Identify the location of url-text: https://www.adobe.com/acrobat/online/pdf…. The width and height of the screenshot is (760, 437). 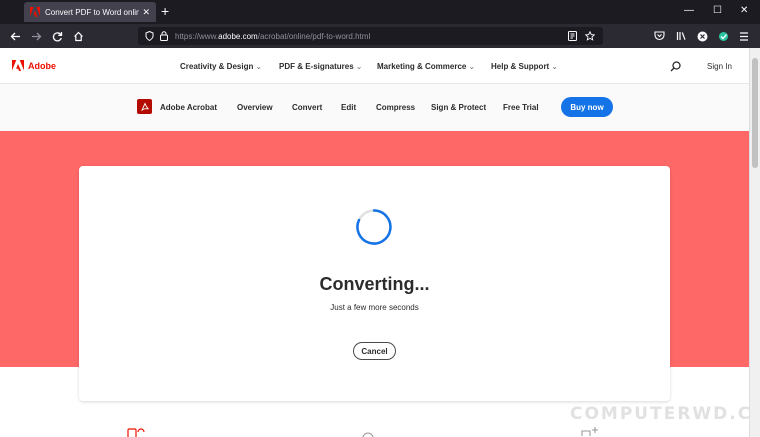
(272, 36).